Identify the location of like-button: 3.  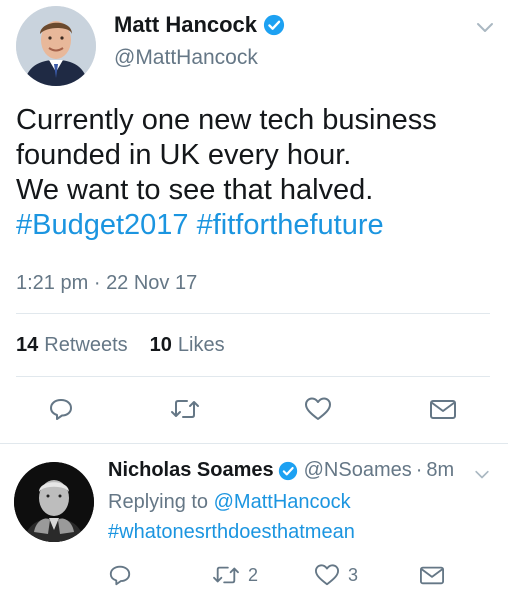
(336, 575).